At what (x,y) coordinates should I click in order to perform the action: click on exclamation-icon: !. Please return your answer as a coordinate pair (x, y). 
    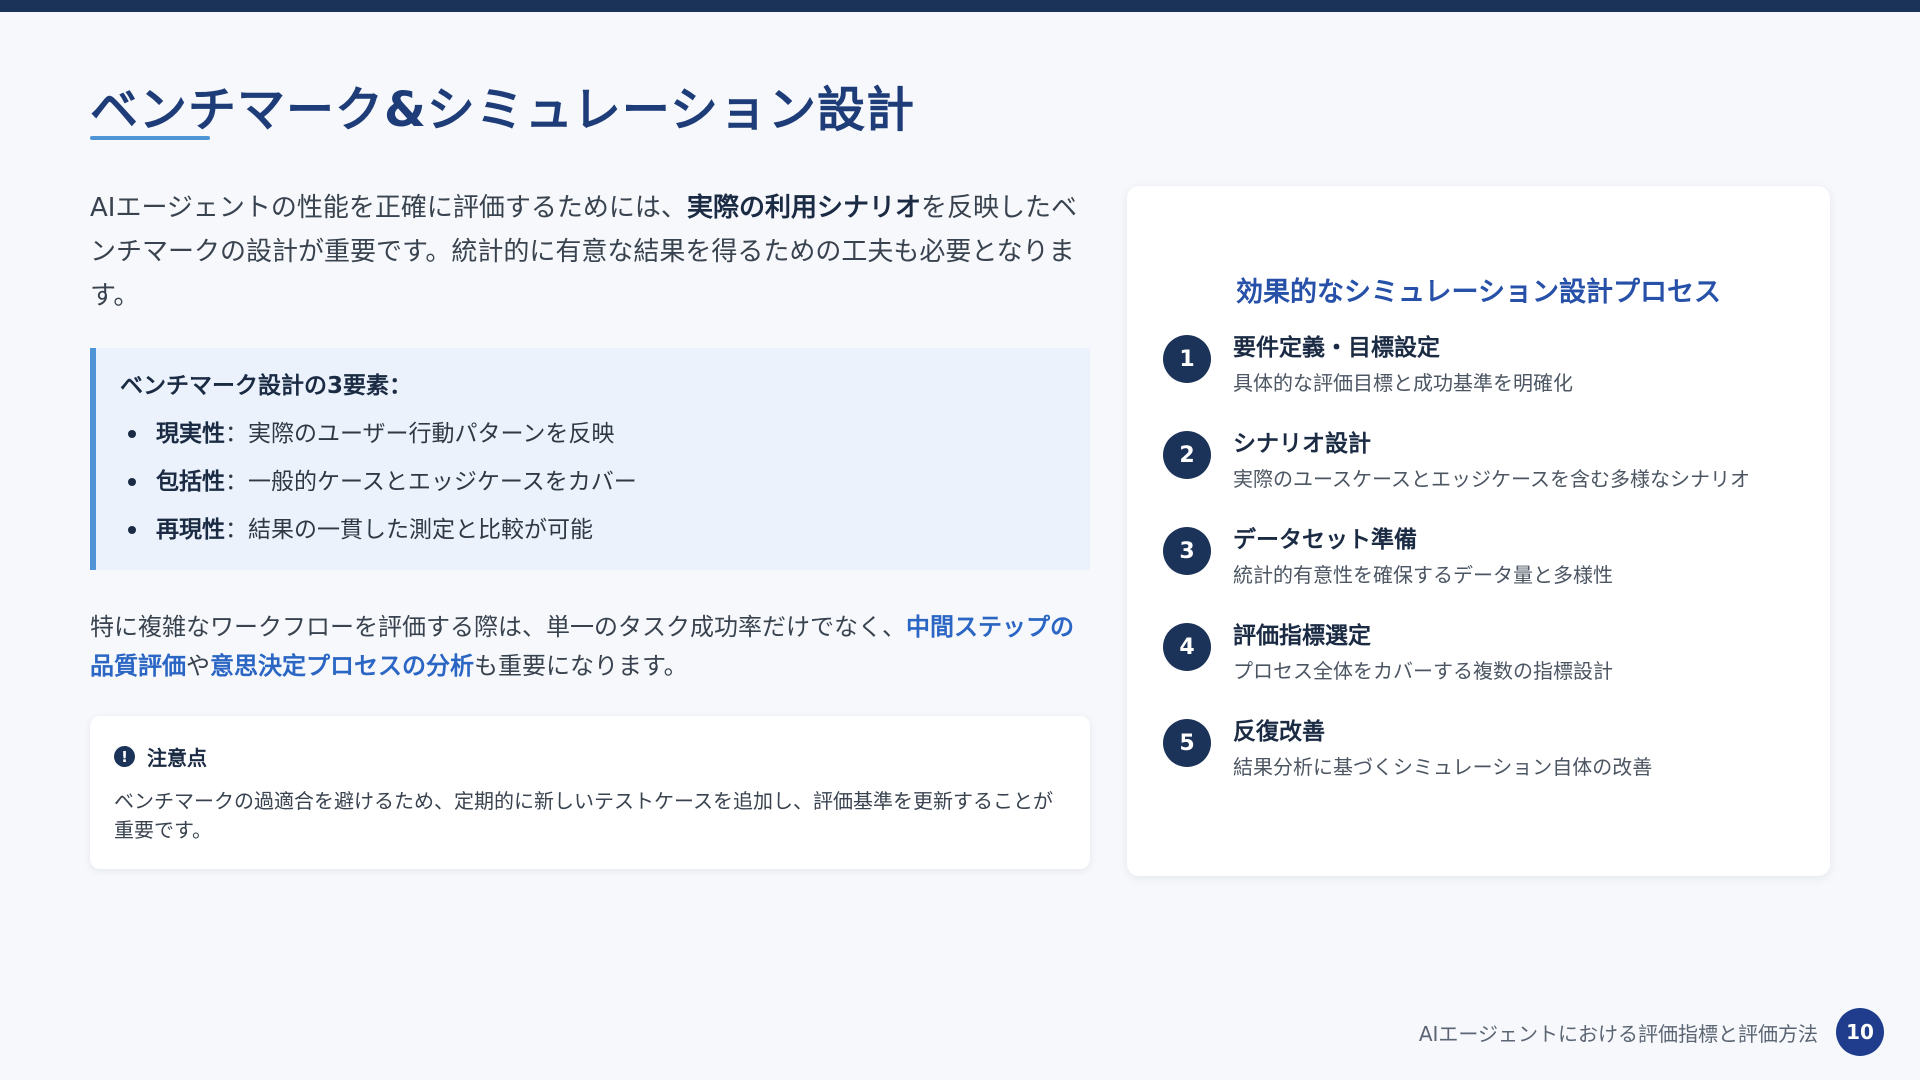
    Looking at the image, I should click on (124, 756).